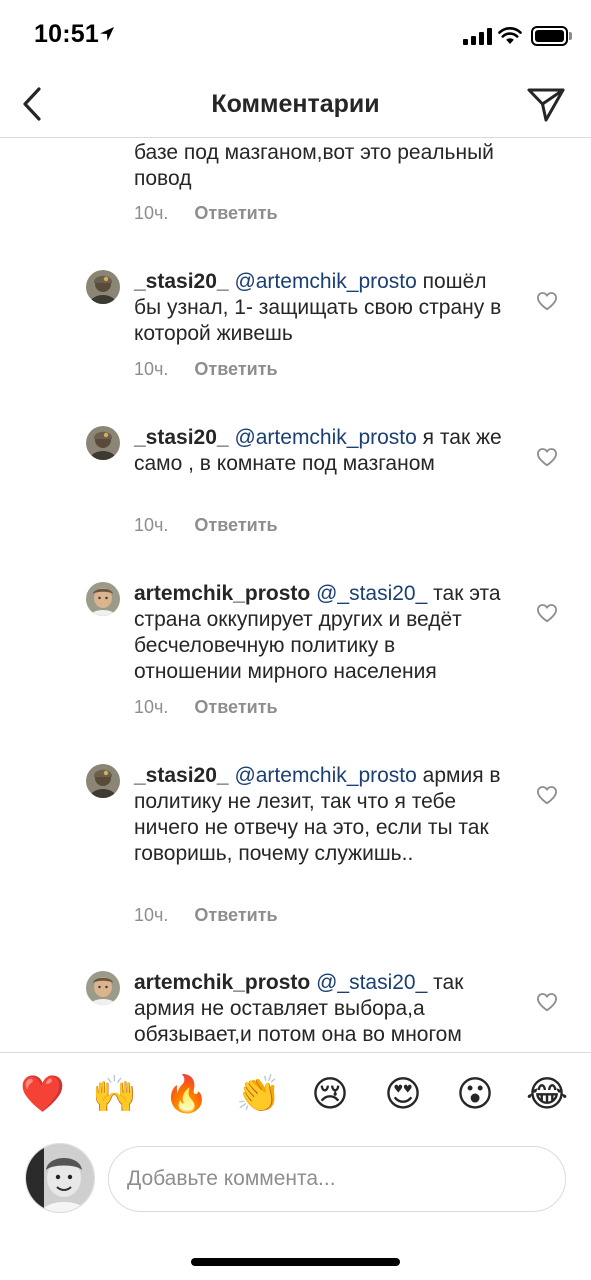 The image size is (591, 1280). What do you see at coordinates (114, 1095) in the screenshot?
I see `emoji-raised-hands: 🙌` at bounding box center [114, 1095].